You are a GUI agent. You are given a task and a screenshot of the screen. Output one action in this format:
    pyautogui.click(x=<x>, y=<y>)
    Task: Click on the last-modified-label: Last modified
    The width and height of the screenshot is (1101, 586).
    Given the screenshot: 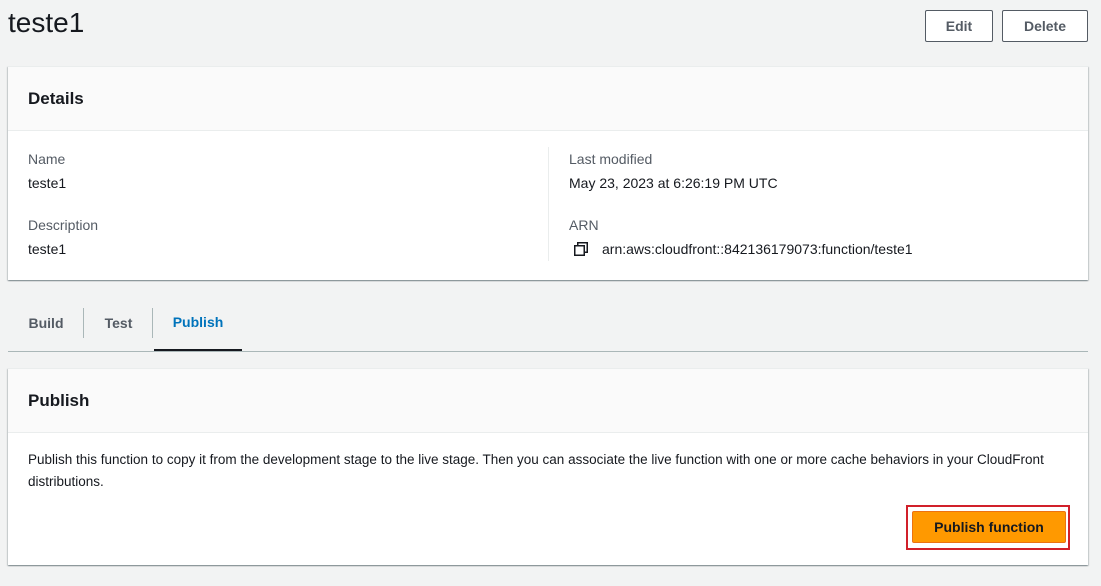 What is the action you would take?
    pyautogui.click(x=611, y=159)
    